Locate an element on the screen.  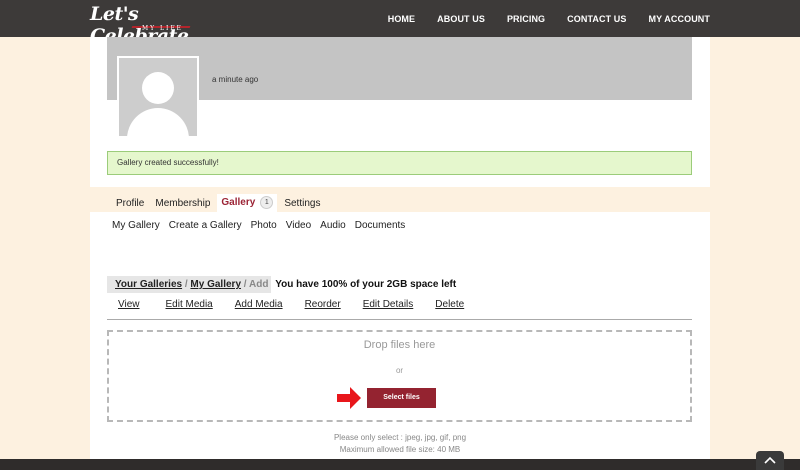
chevron-up-icon is located at coordinates (770, 460).